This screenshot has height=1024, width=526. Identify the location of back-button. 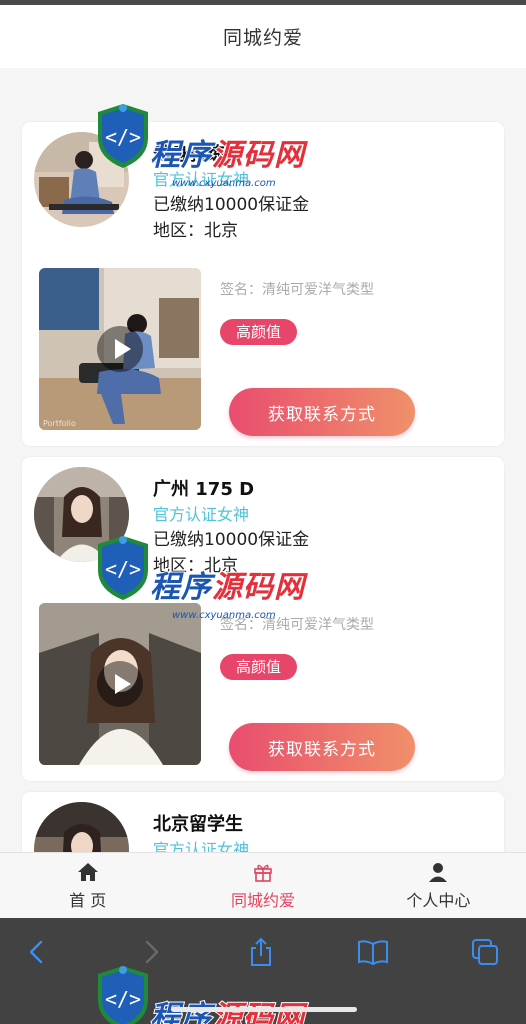
(37, 952).